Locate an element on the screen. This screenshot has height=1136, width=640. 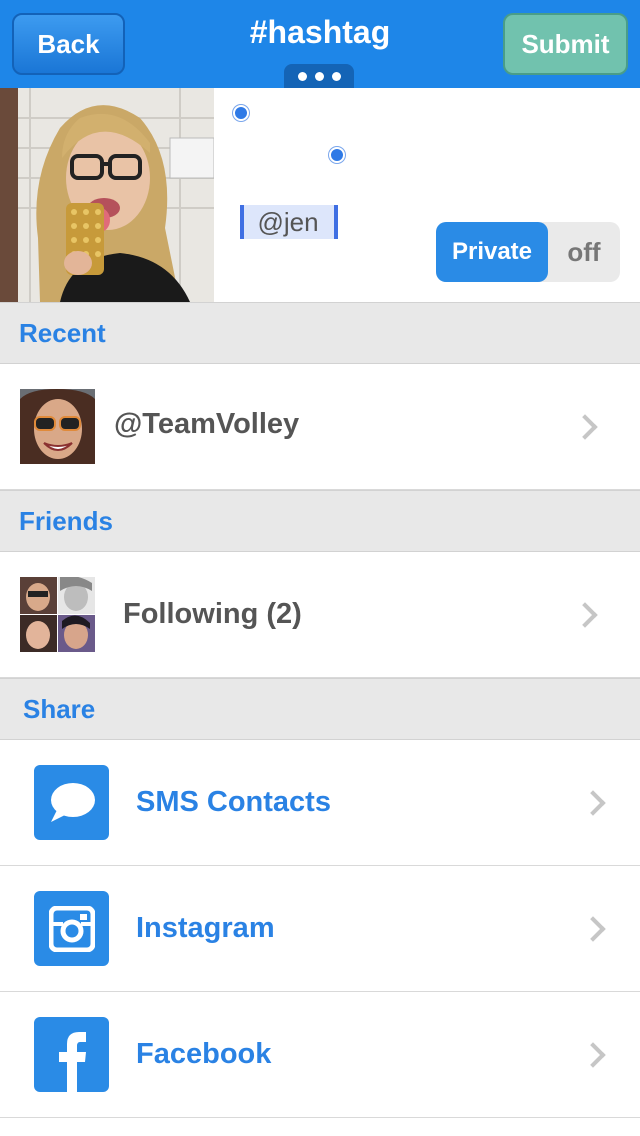
selection-end-handle is located at coordinates (337, 155).